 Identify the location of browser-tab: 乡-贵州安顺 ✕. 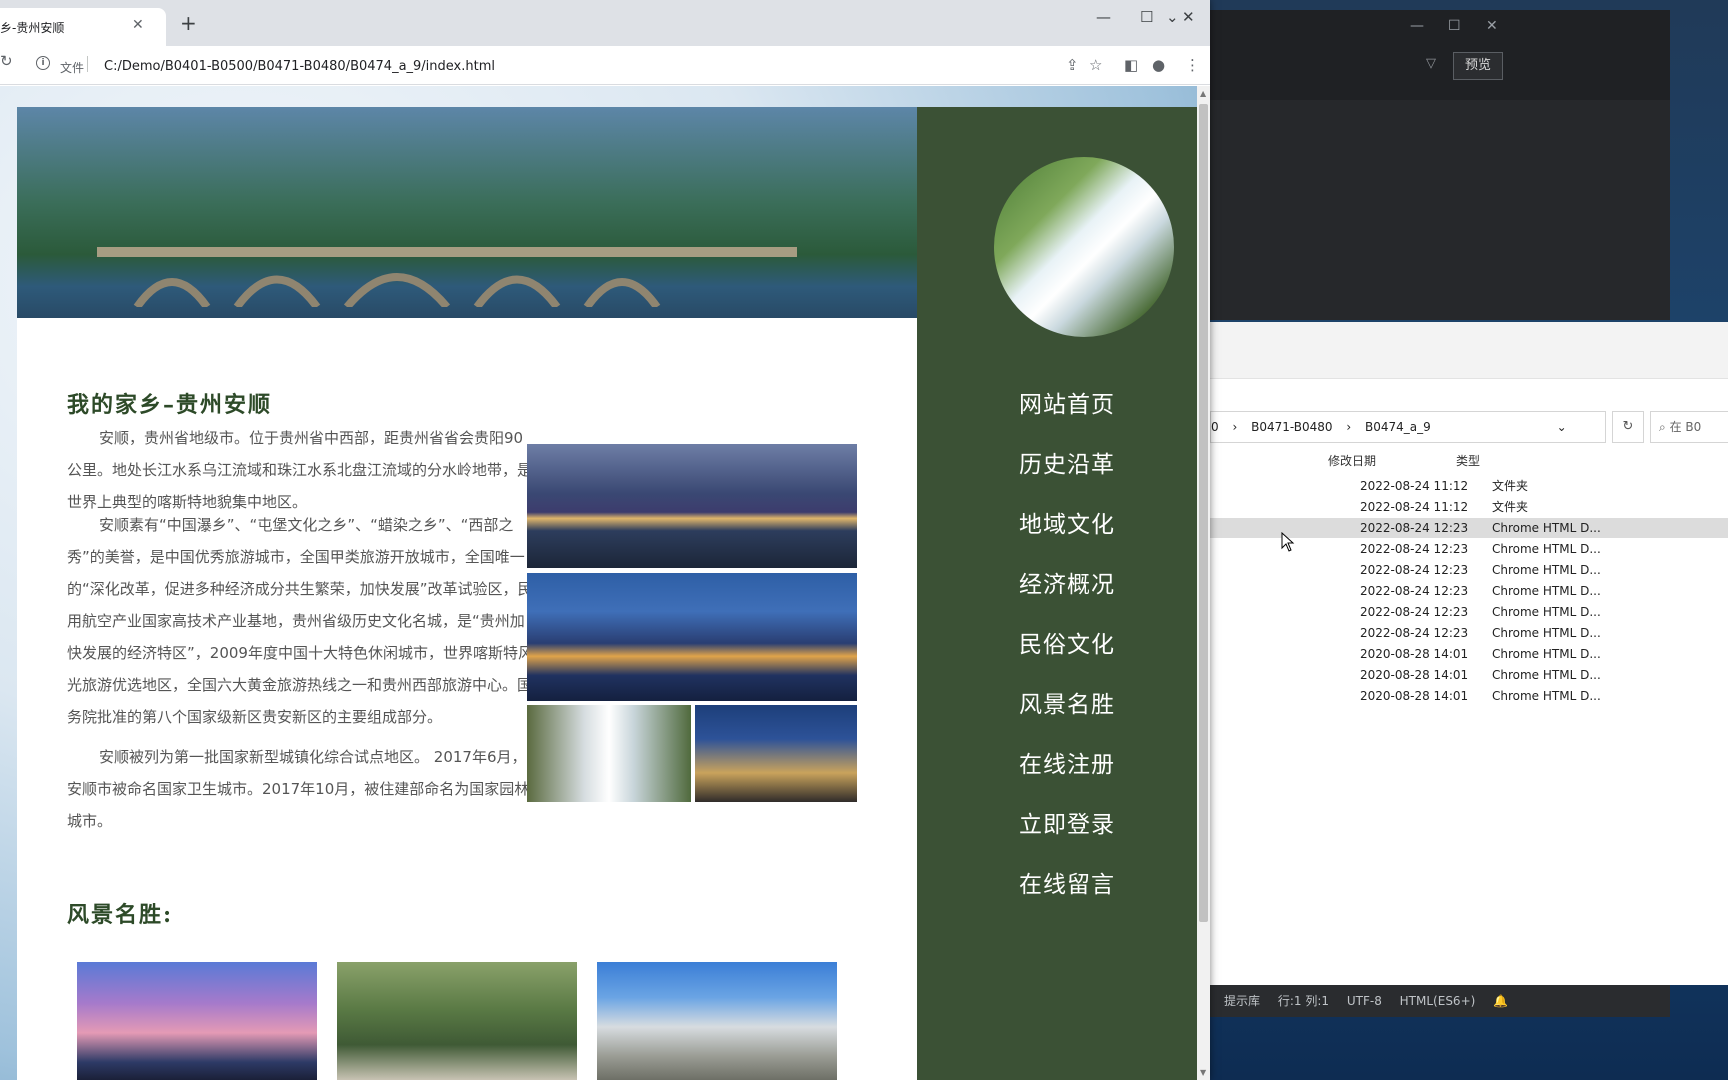
(83, 27).